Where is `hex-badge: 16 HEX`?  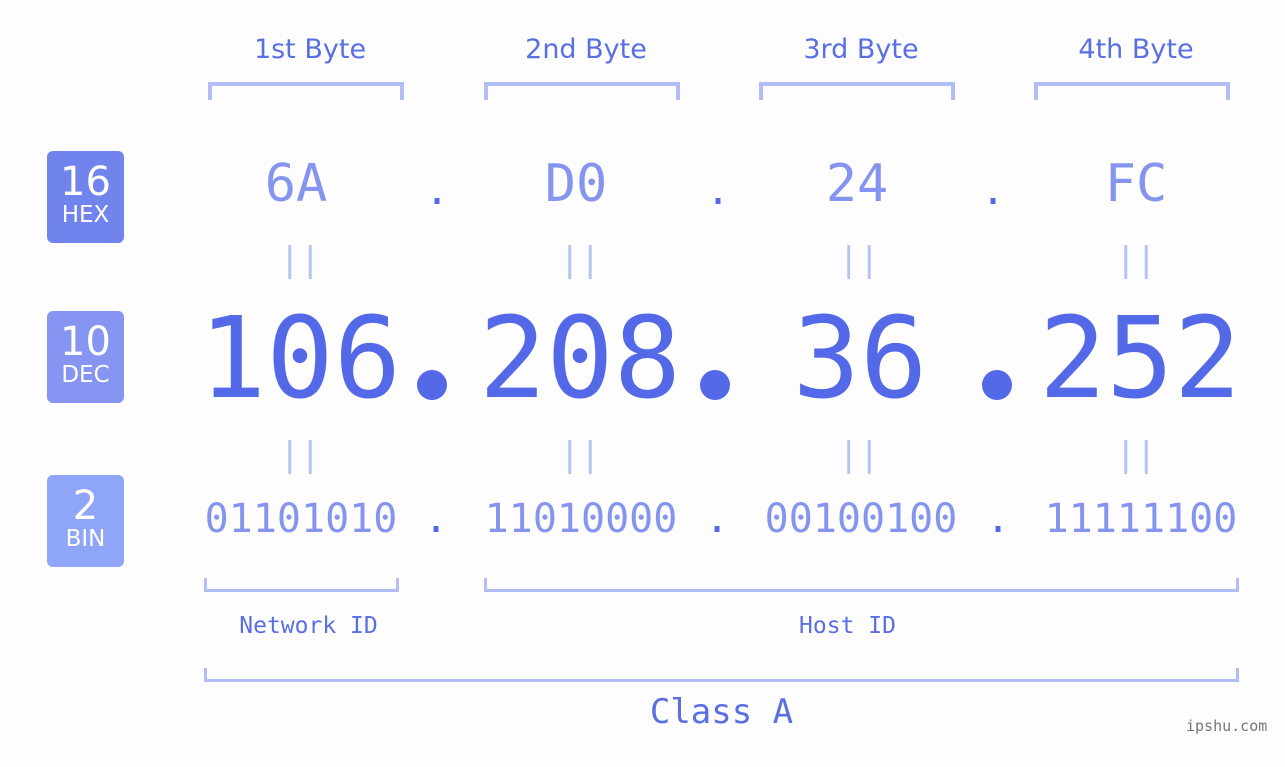
hex-badge: 16 HEX is located at coordinates (85, 197).